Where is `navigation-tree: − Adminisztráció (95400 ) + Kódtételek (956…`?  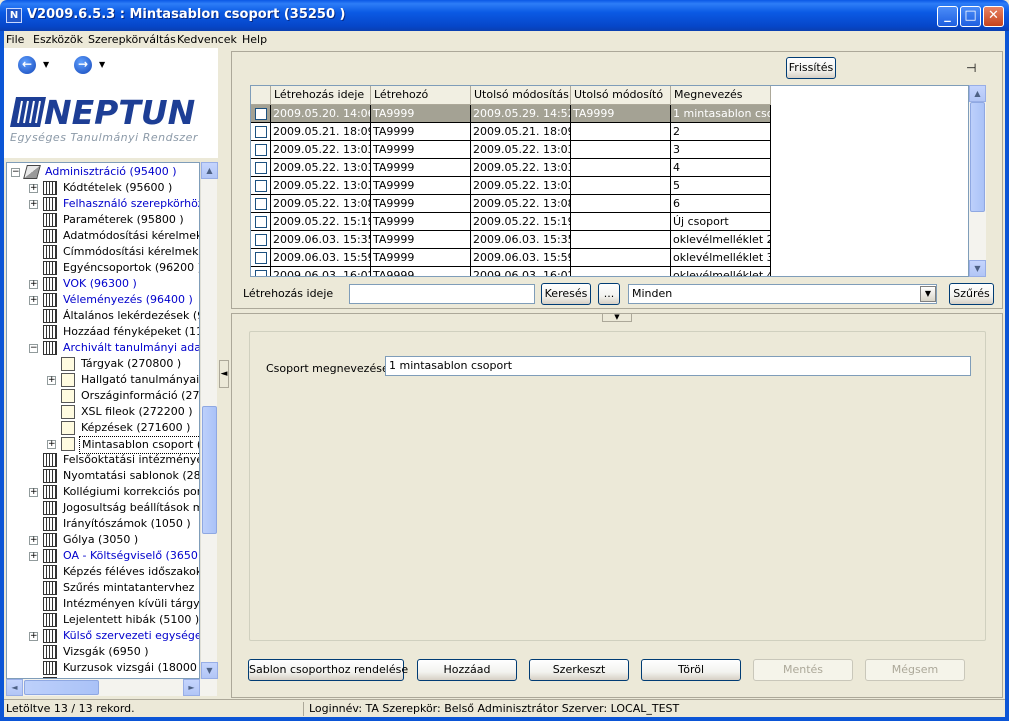 navigation-tree: − Adminisztráció (95400 ) + Kódtételek (956… is located at coordinates (103, 420).